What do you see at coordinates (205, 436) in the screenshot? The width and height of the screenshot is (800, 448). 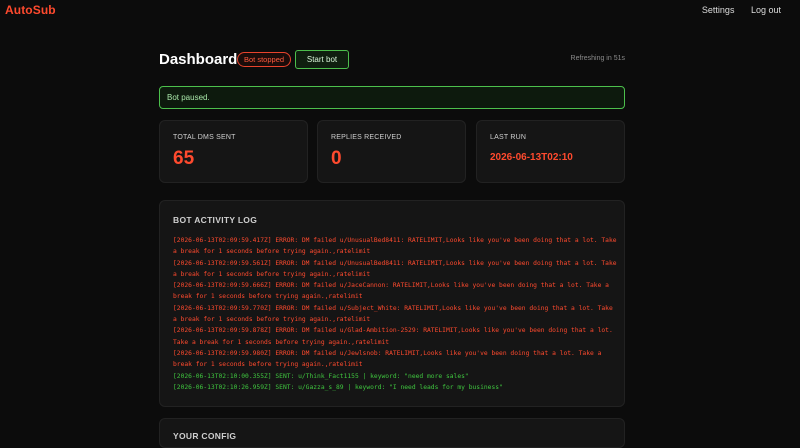 I see `config-heading: YOUR CONFIG` at bounding box center [205, 436].